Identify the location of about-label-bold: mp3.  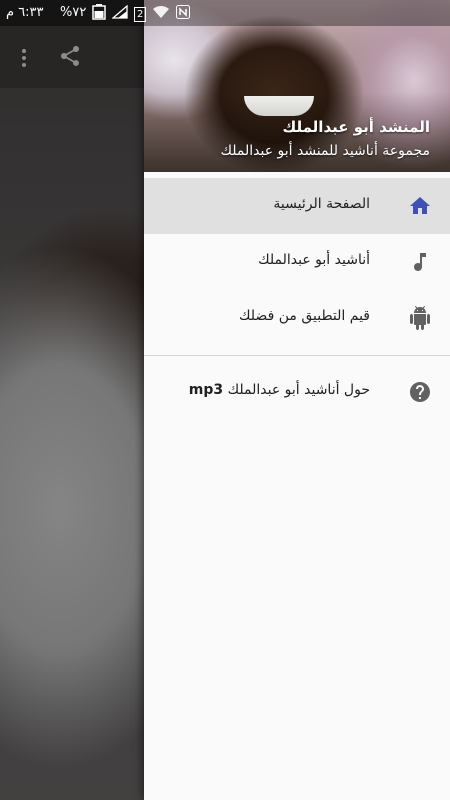
(206, 390).